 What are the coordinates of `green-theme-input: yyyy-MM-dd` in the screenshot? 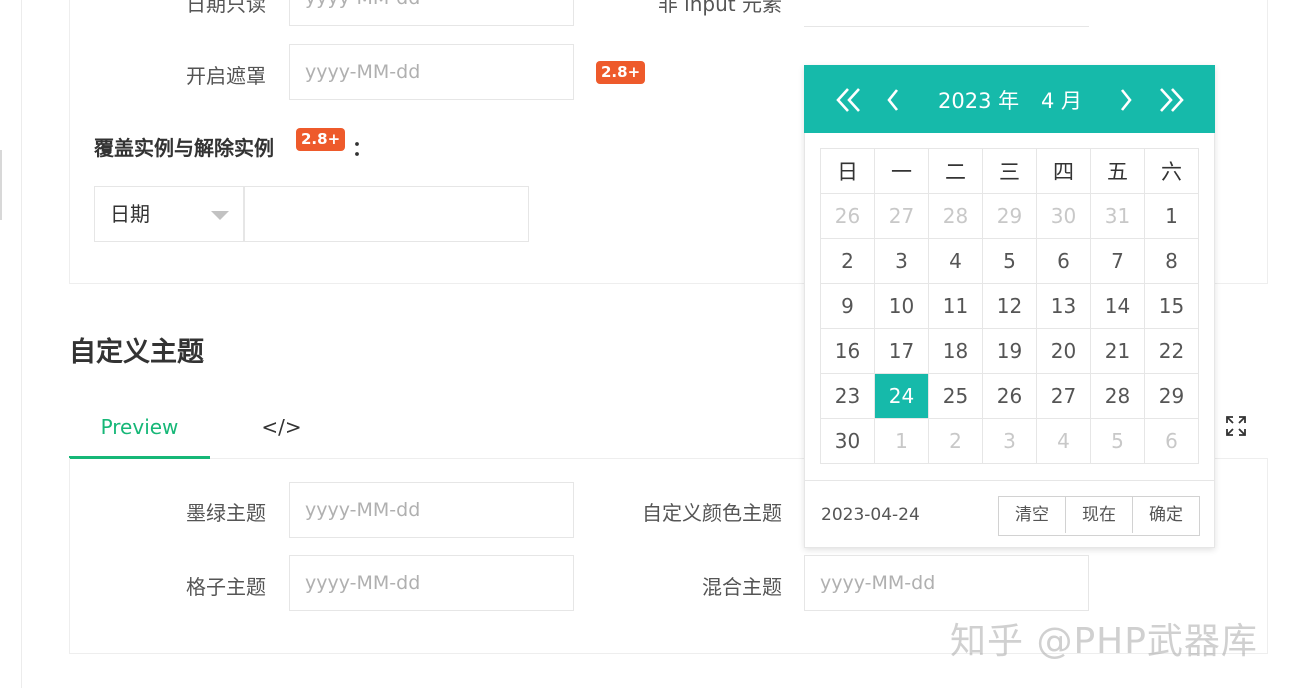 It's located at (431, 510).